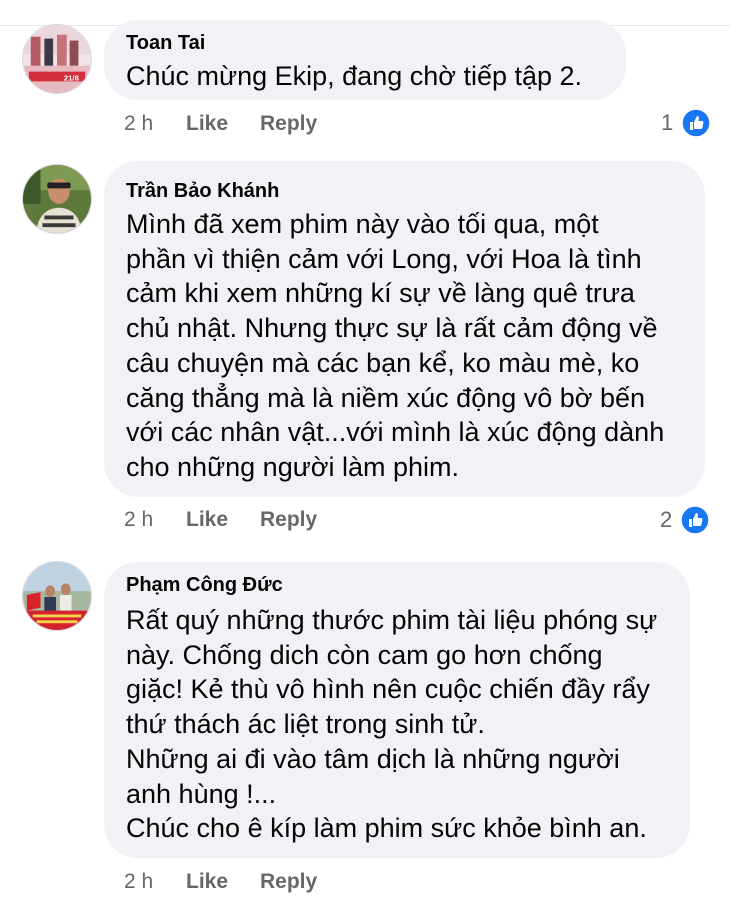  I want to click on reaction-count: 1, so click(667, 122).